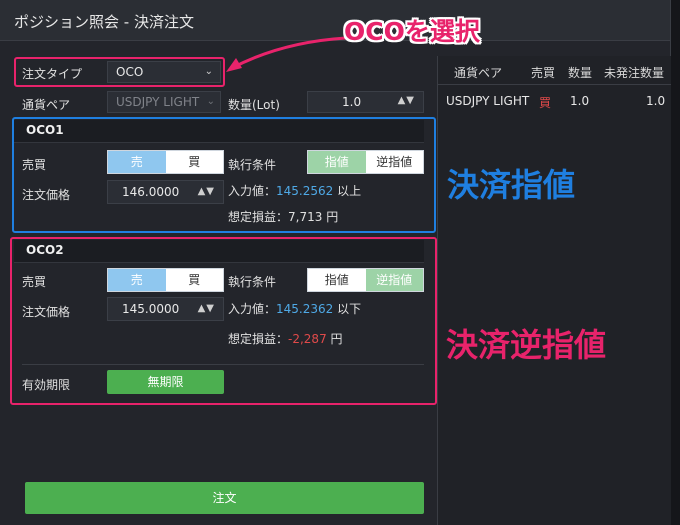 Image resolution: width=680 pixels, height=525 pixels. I want to click on annotation-box-oco1, so click(224, 175).